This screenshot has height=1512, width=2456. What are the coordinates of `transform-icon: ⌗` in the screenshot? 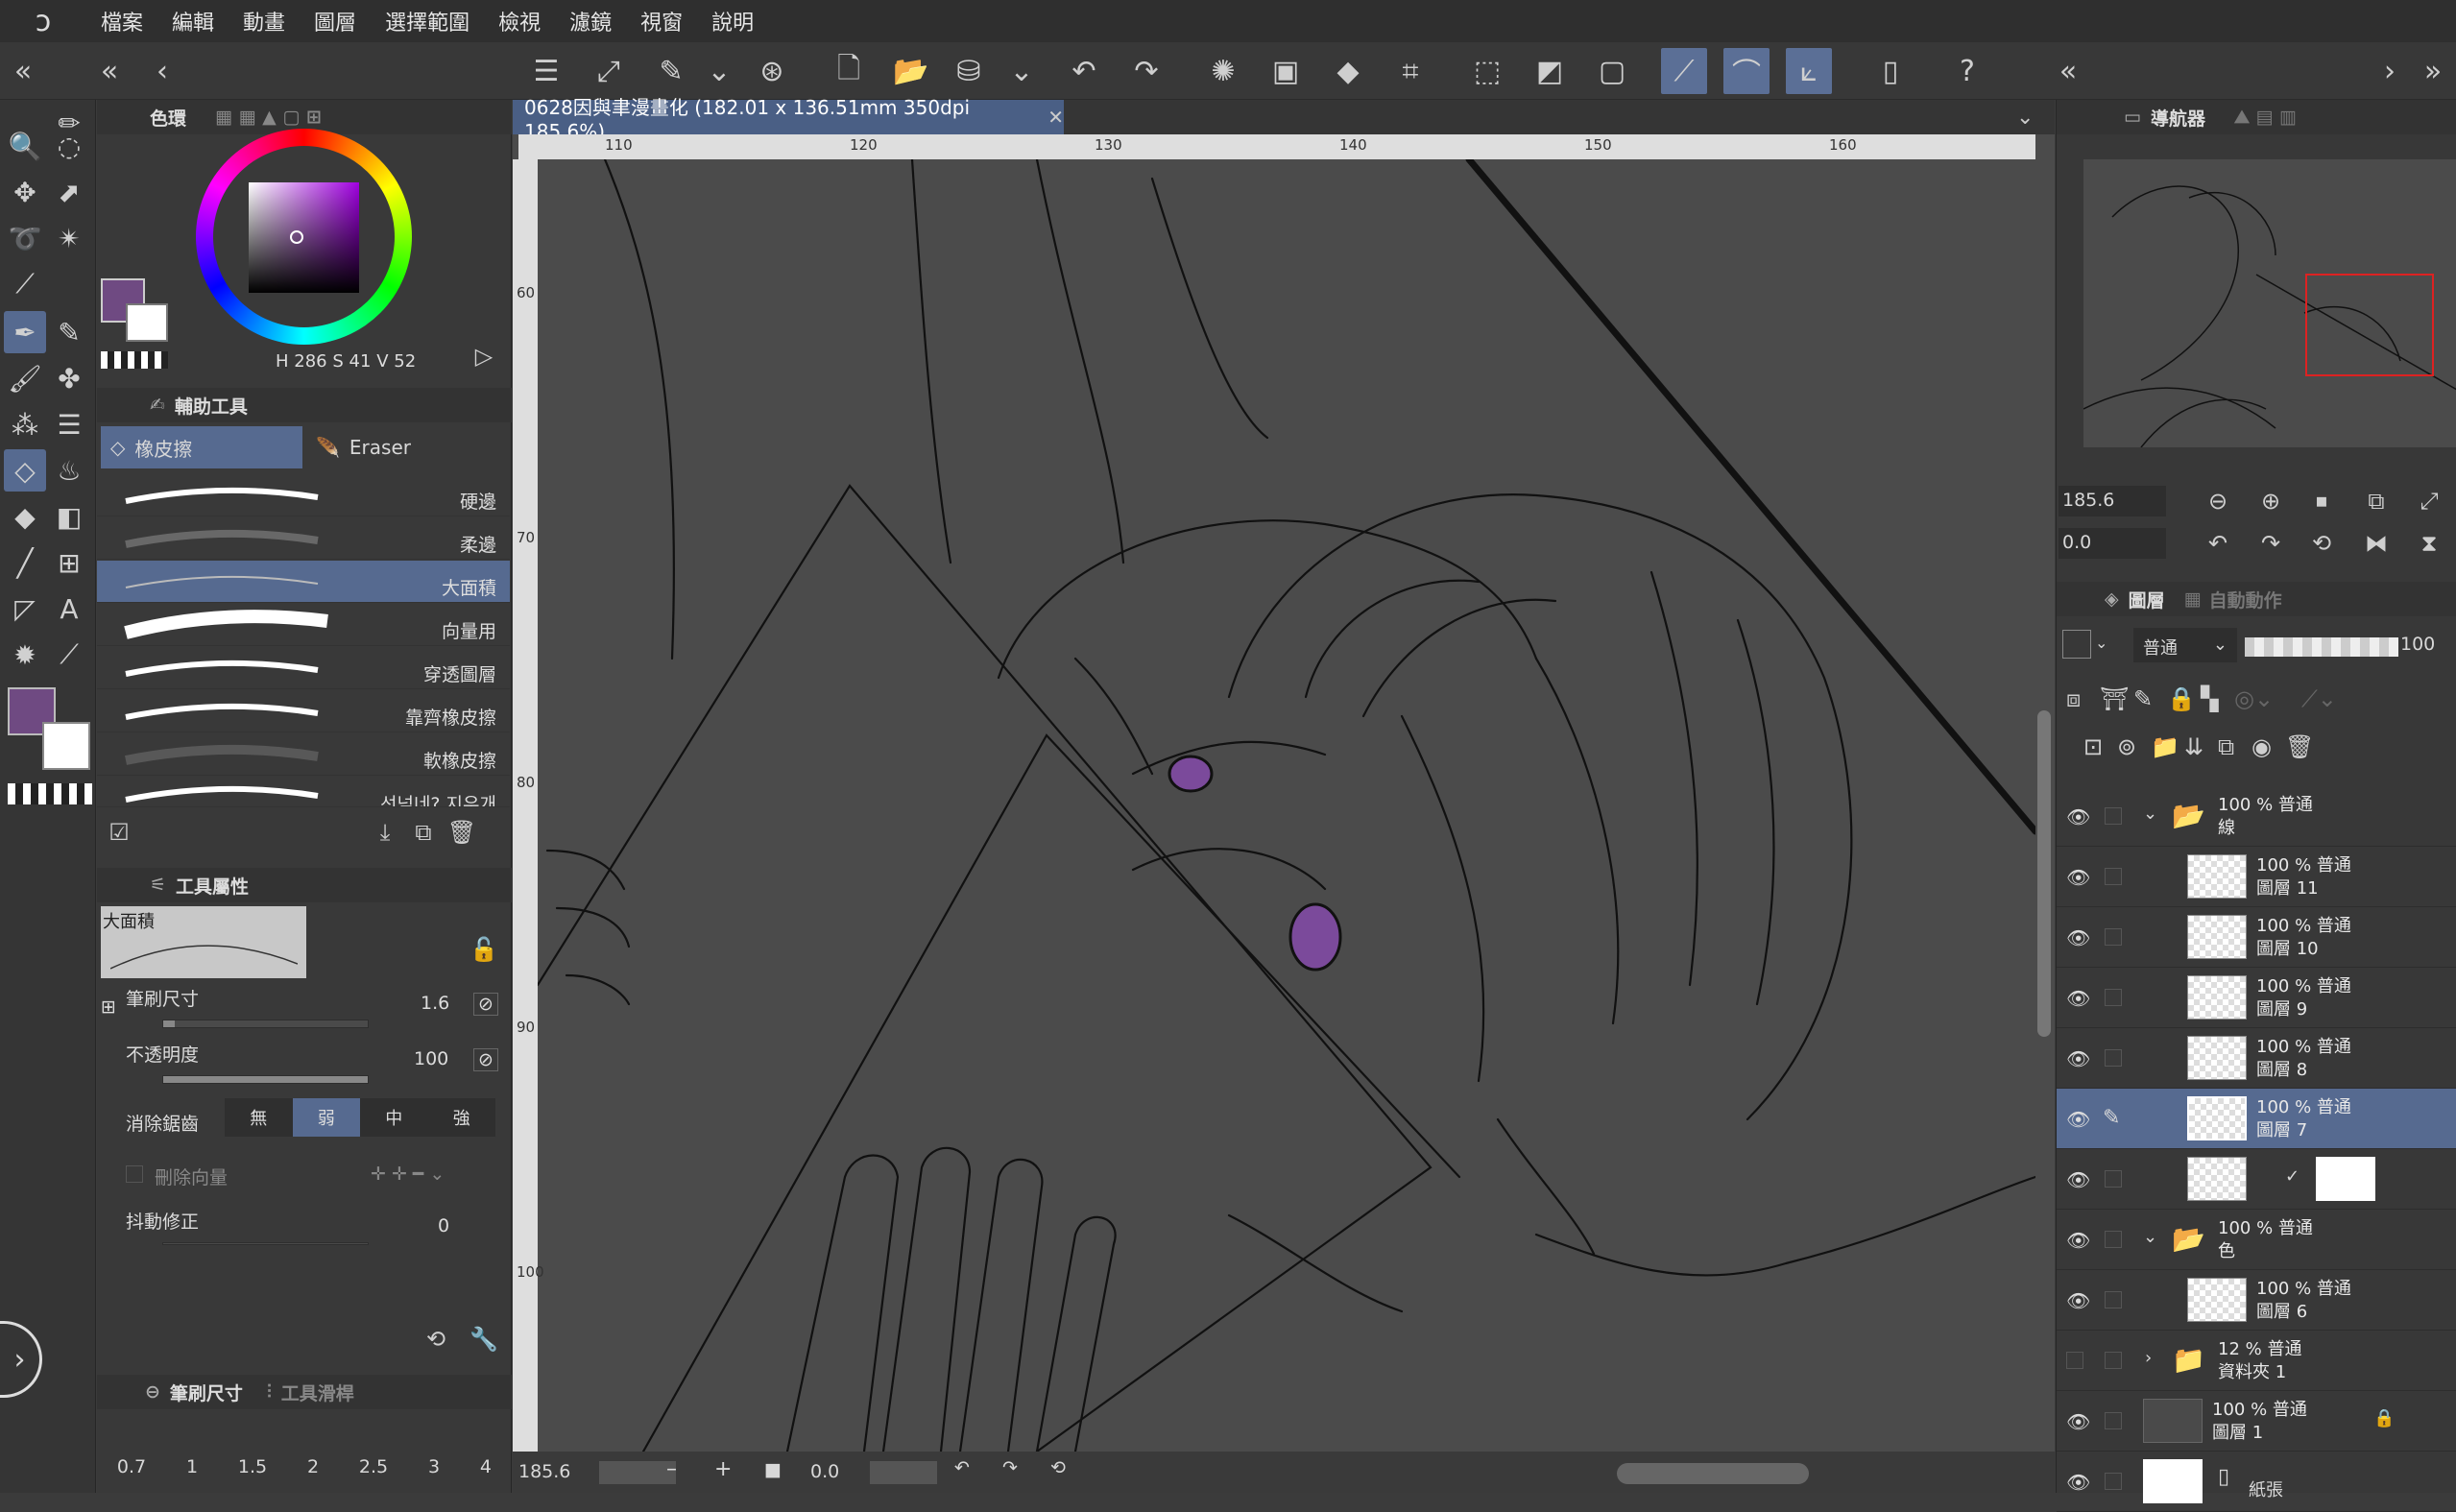 It's located at (1410, 71).